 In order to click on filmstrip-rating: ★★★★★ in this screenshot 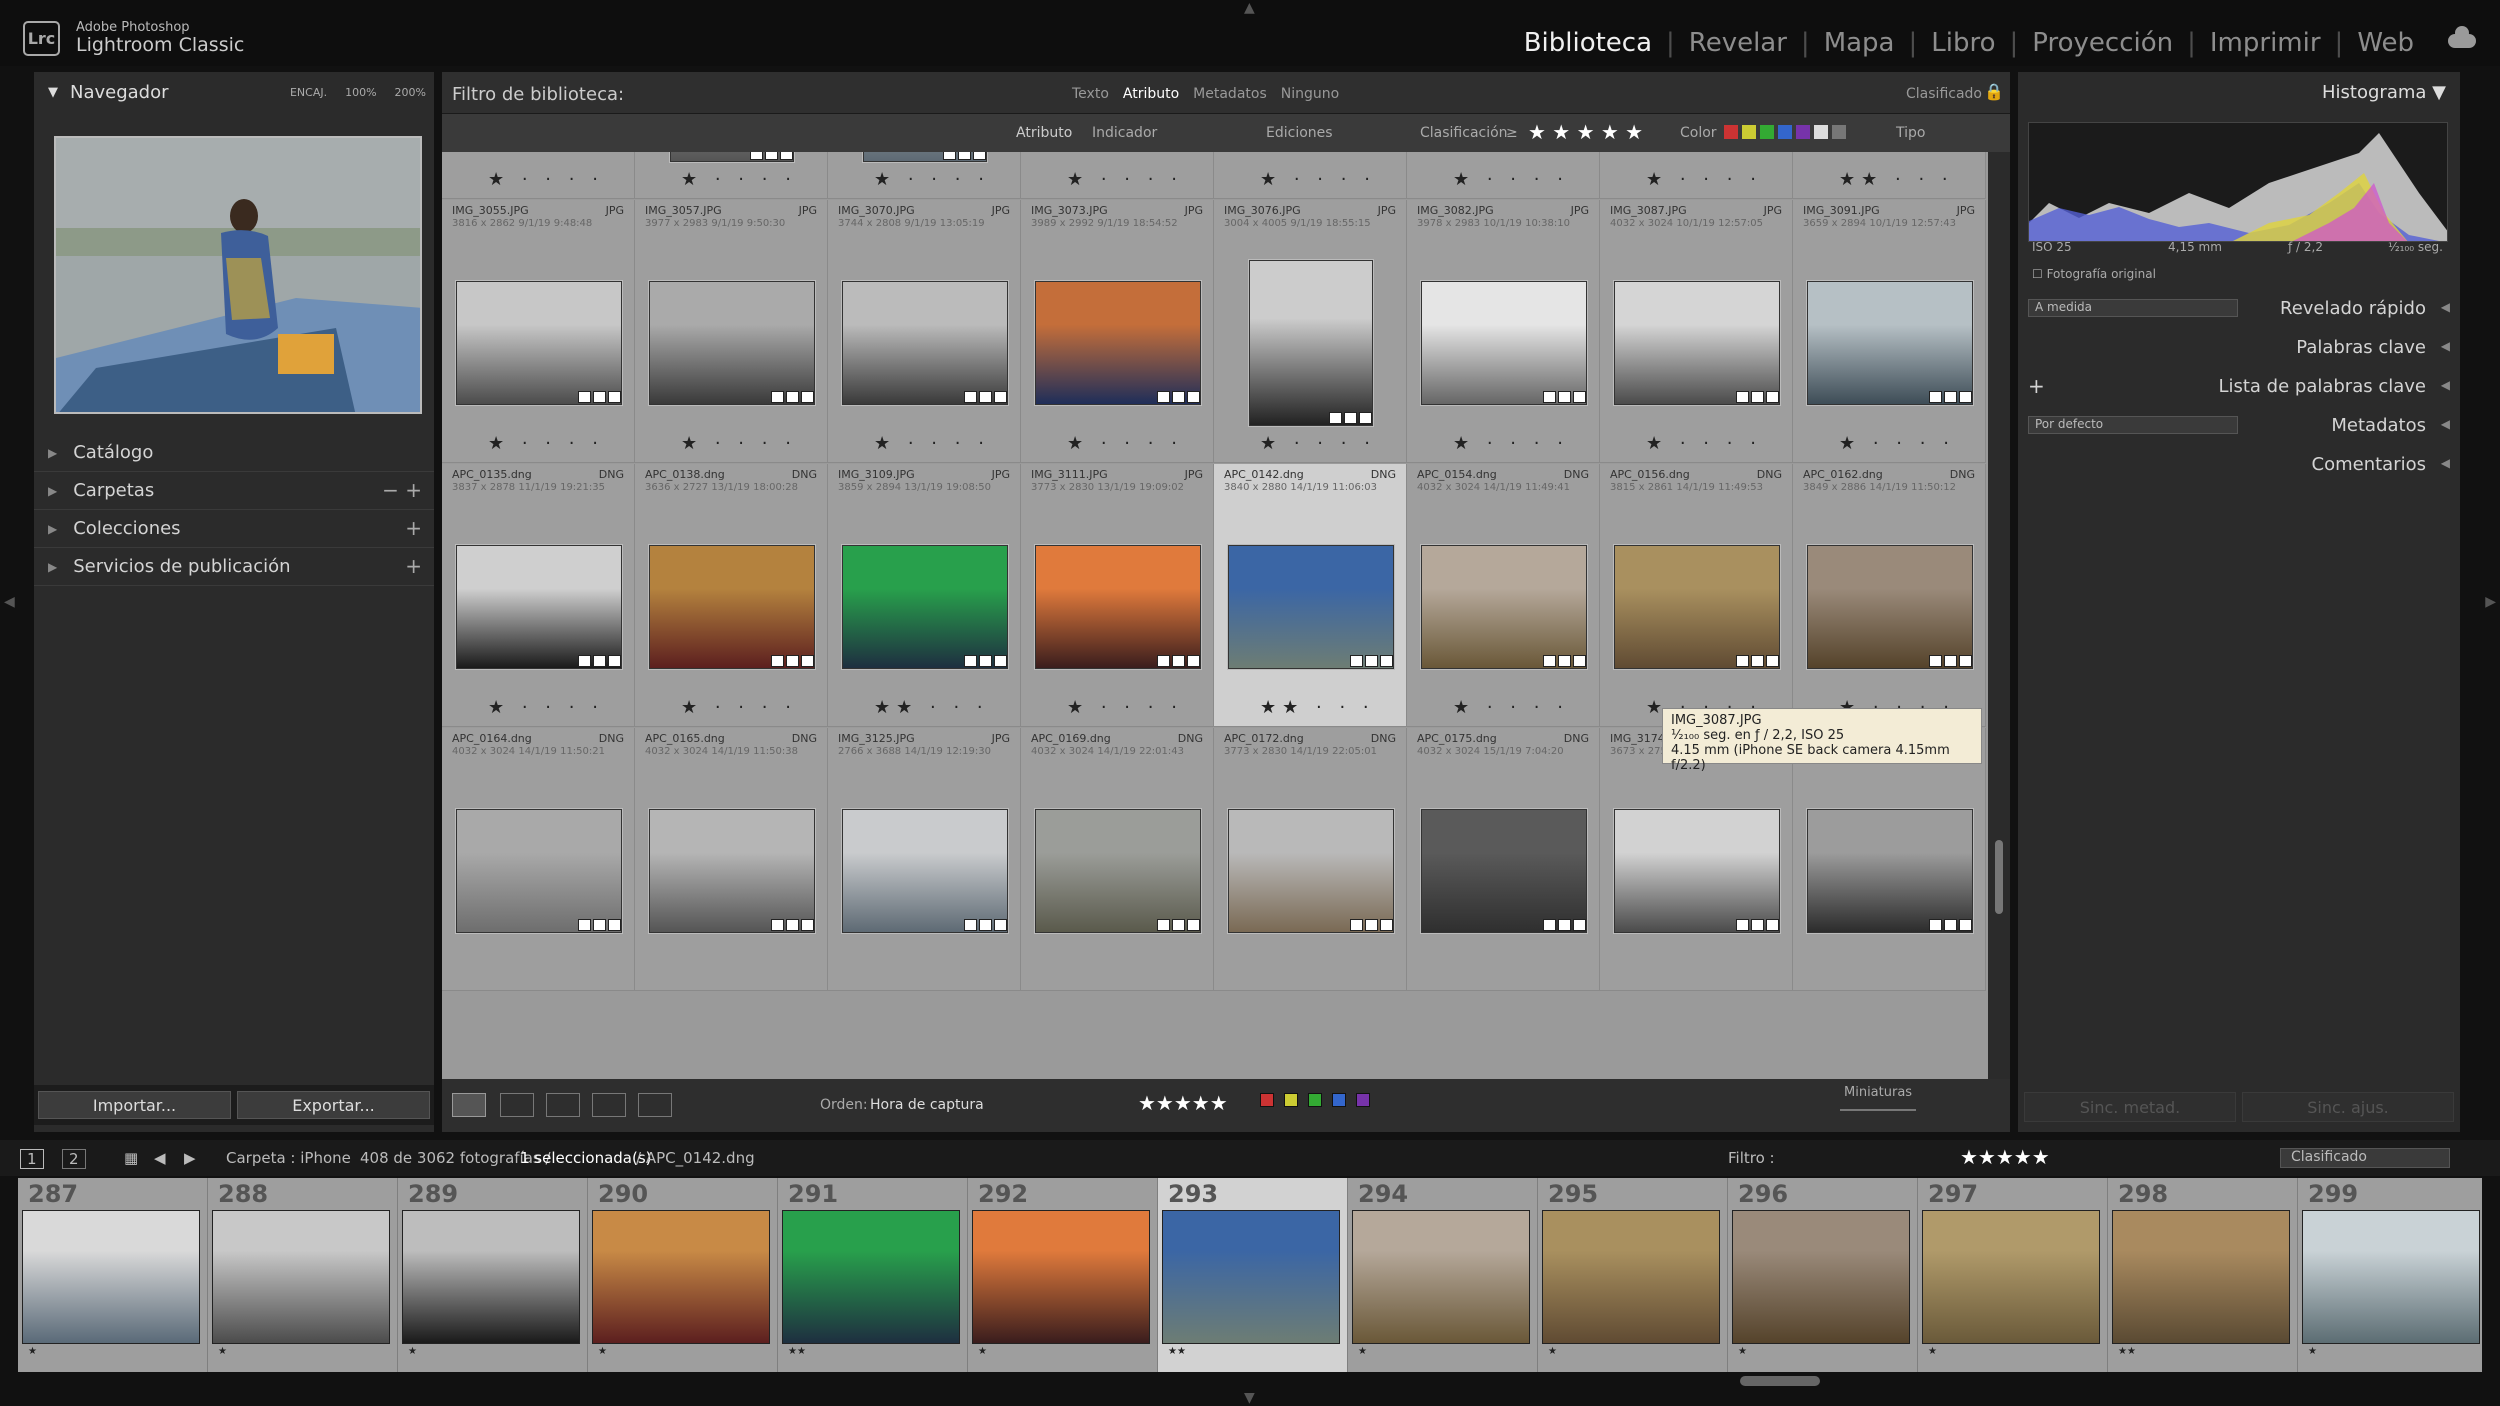, I will do `click(2005, 1157)`.